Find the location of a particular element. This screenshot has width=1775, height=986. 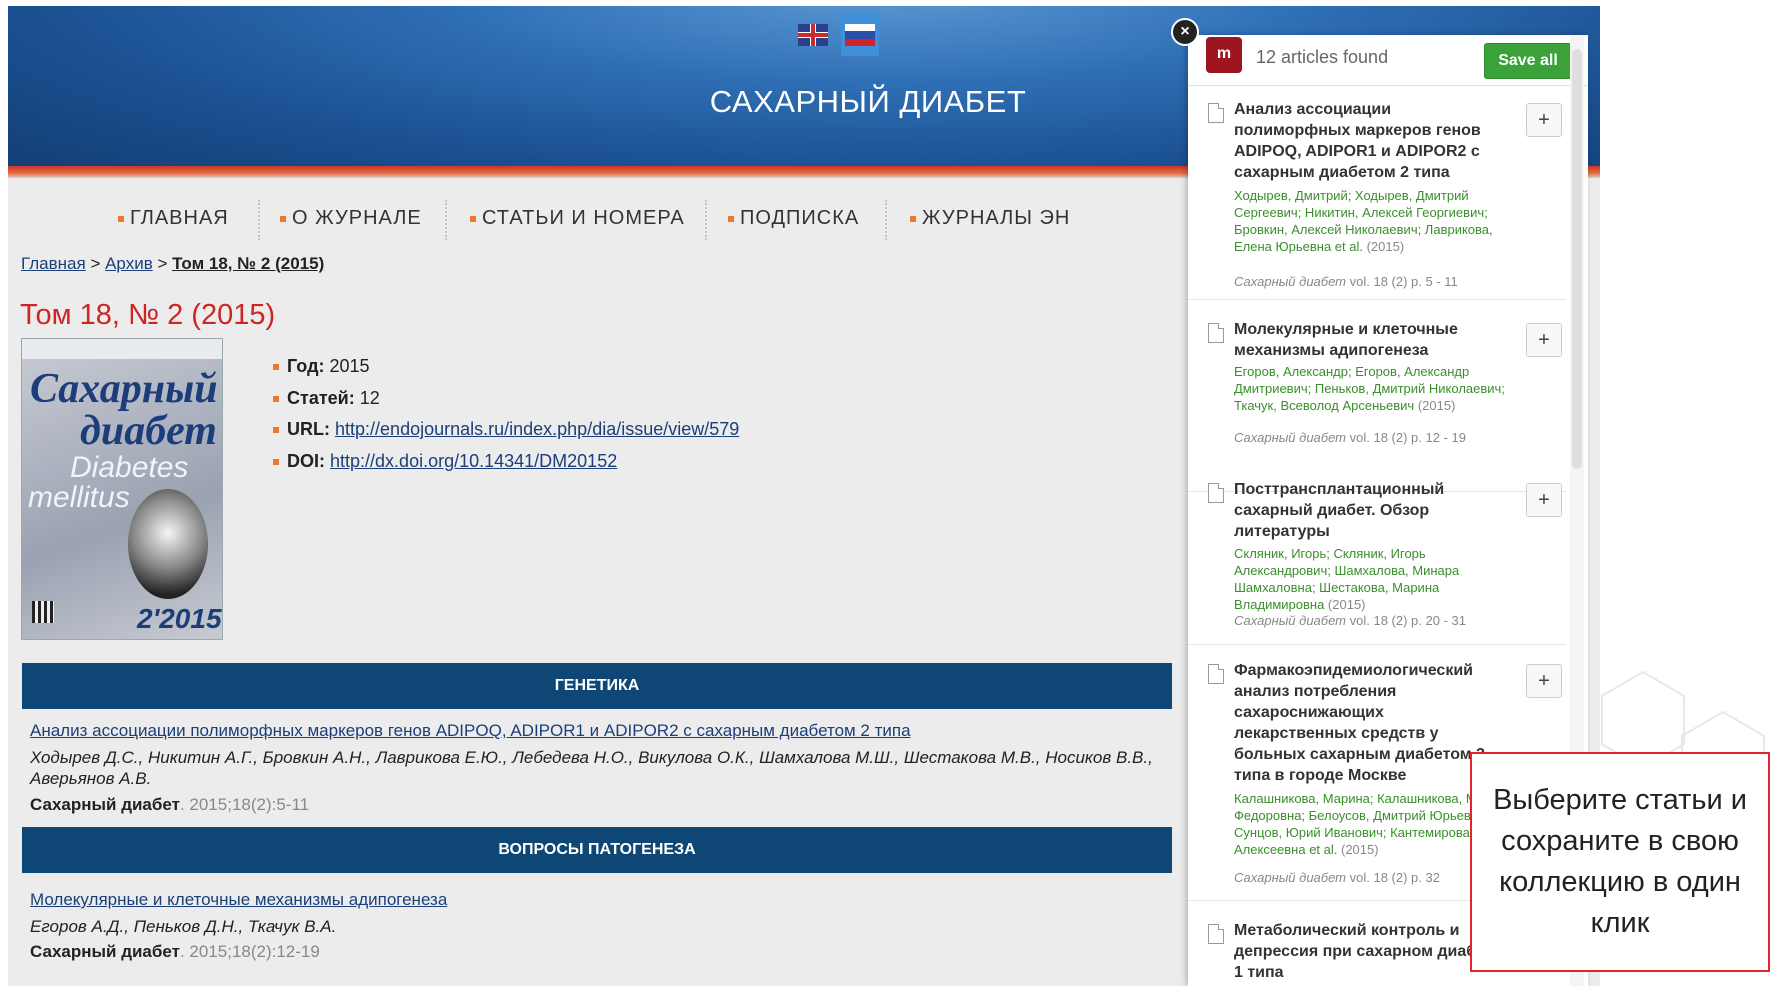

nav-item-home: ГЛАВНАЯ is located at coordinates (173, 218).